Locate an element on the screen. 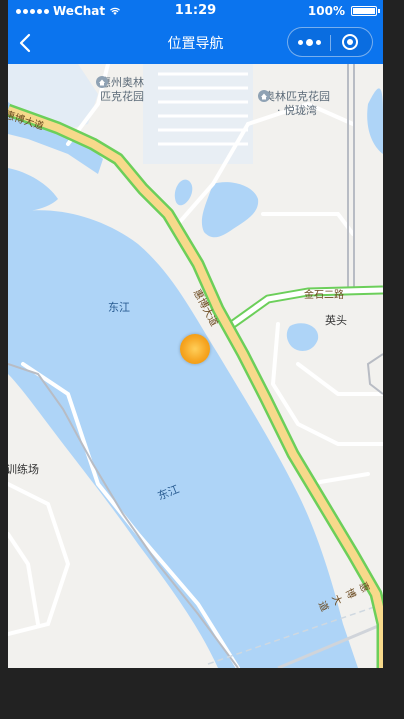 The image size is (404, 719). battery-area: 100% is located at coordinates (343, 11).